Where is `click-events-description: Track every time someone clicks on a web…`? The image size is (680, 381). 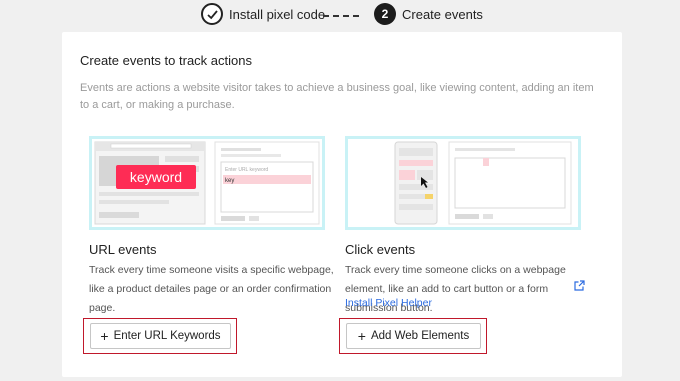 click-events-description: Track every time someone clicks on a web… is located at coordinates (455, 289).